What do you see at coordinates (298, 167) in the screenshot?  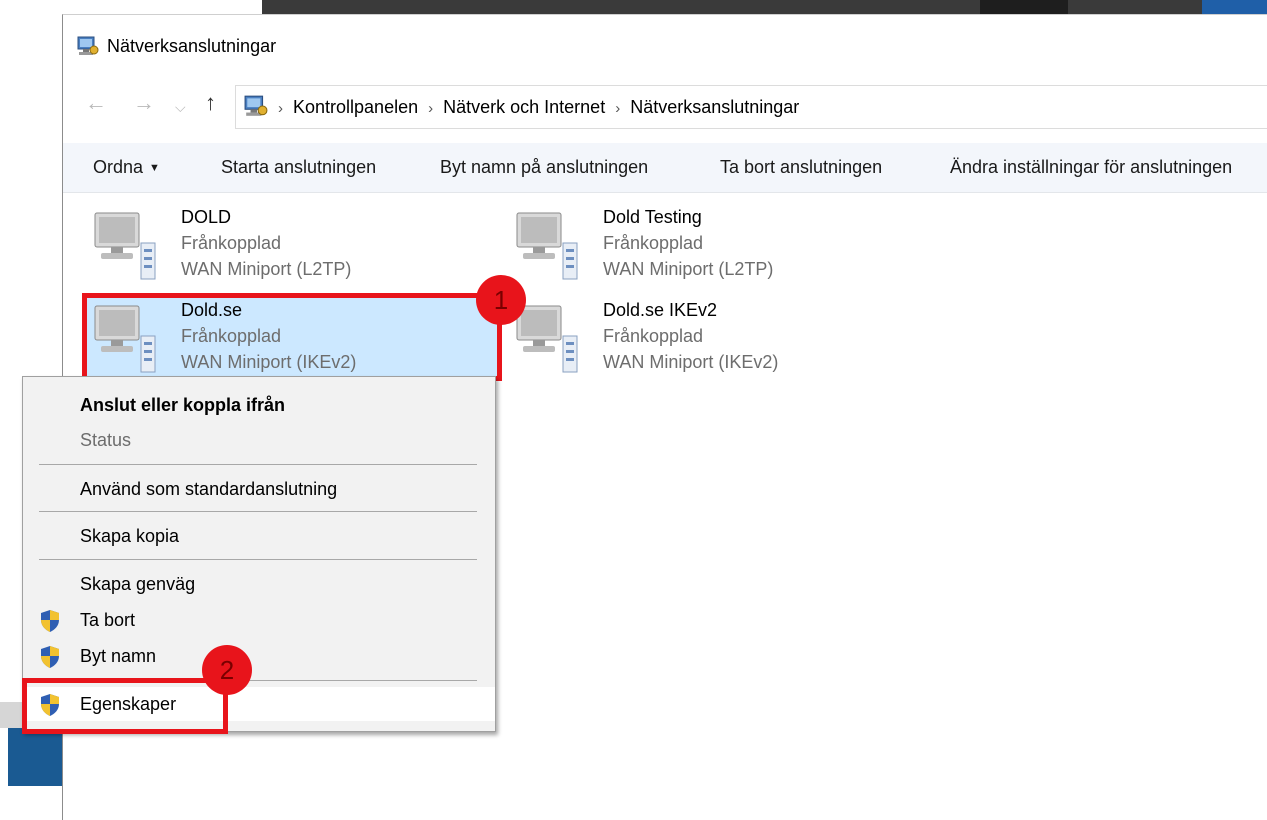 I see `start-connection-button: Starta anslutningen` at bounding box center [298, 167].